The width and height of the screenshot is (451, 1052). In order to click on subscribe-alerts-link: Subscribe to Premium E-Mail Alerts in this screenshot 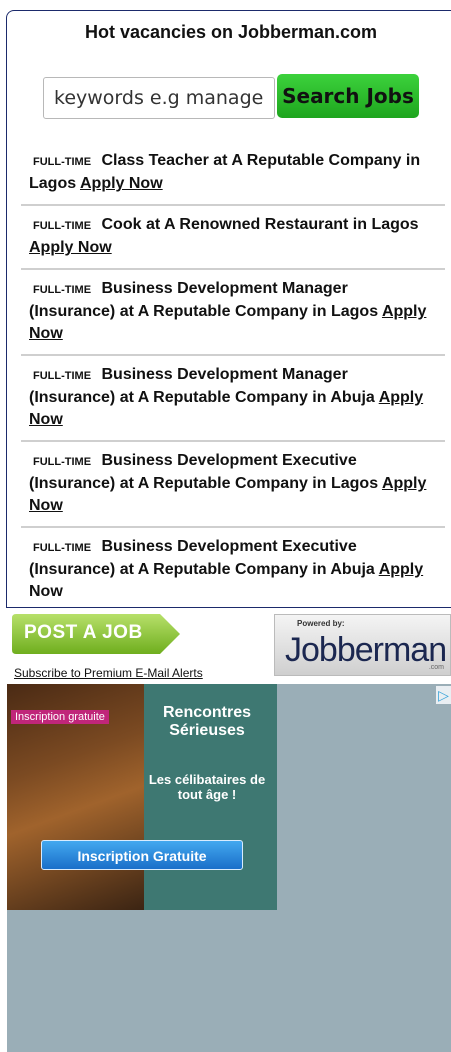, I will do `click(108, 673)`.